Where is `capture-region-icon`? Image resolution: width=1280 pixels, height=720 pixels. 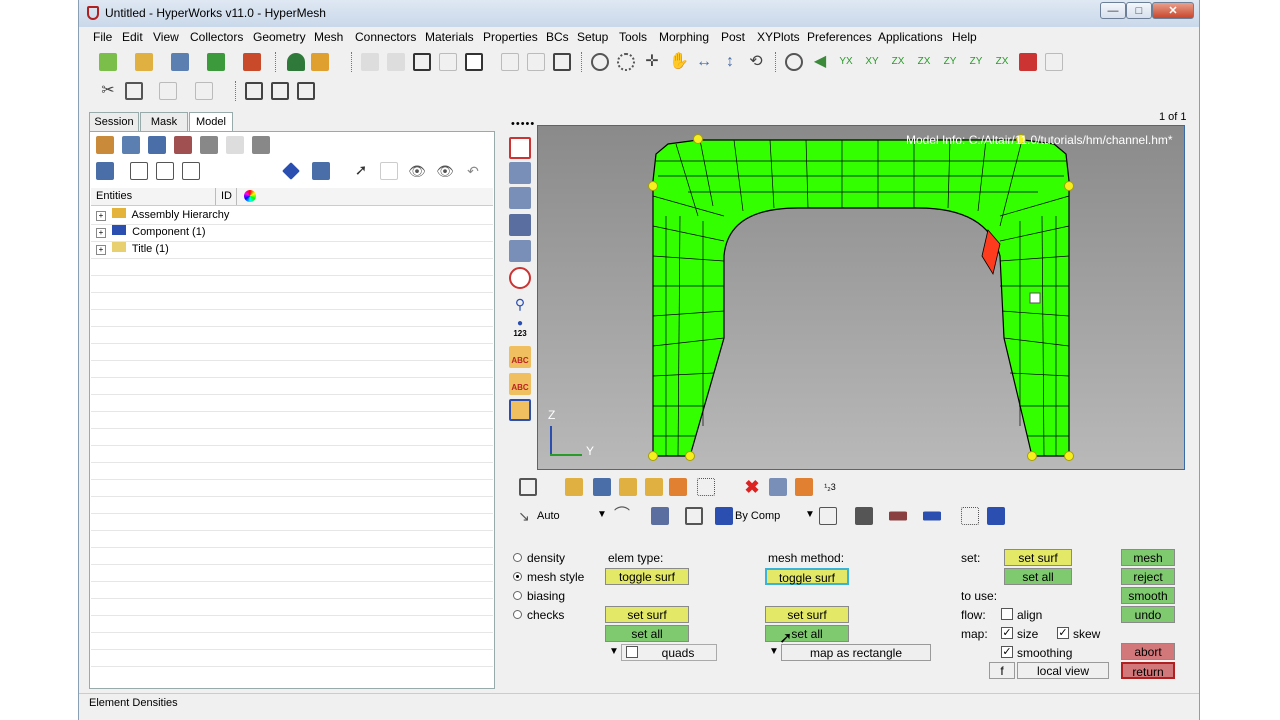
capture-region-icon is located at coordinates (280, 91).